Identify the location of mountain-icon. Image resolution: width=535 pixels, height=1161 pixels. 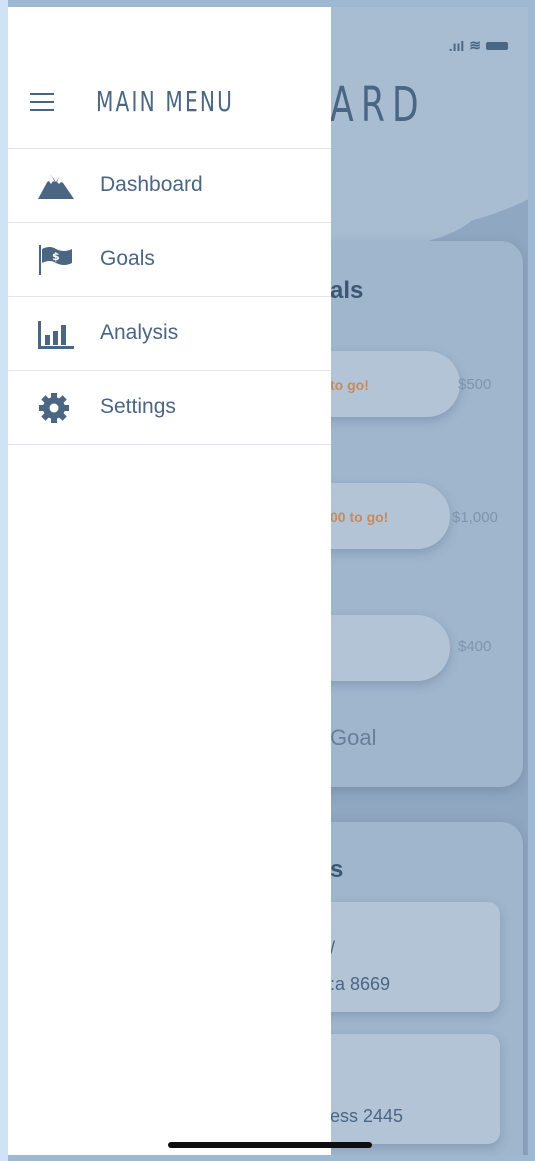
(55, 185).